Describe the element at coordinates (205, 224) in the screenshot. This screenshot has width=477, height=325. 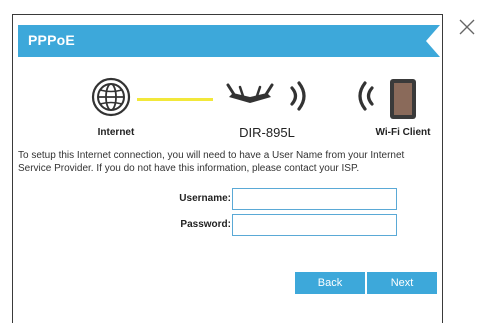
I see `password-label: Password:` at that location.